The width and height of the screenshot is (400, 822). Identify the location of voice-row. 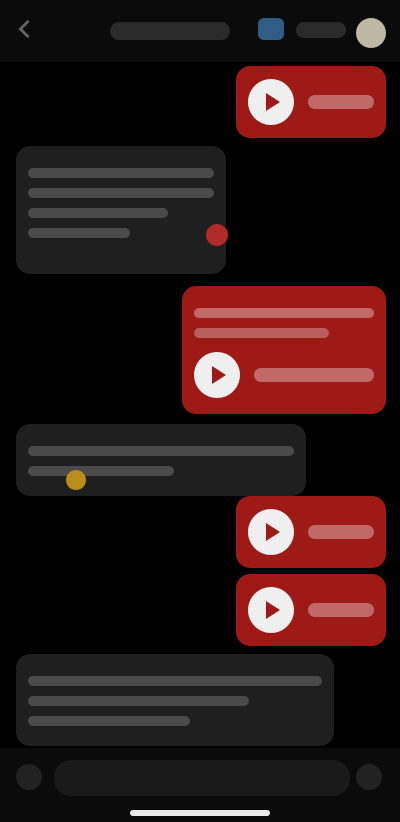
(284, 379).